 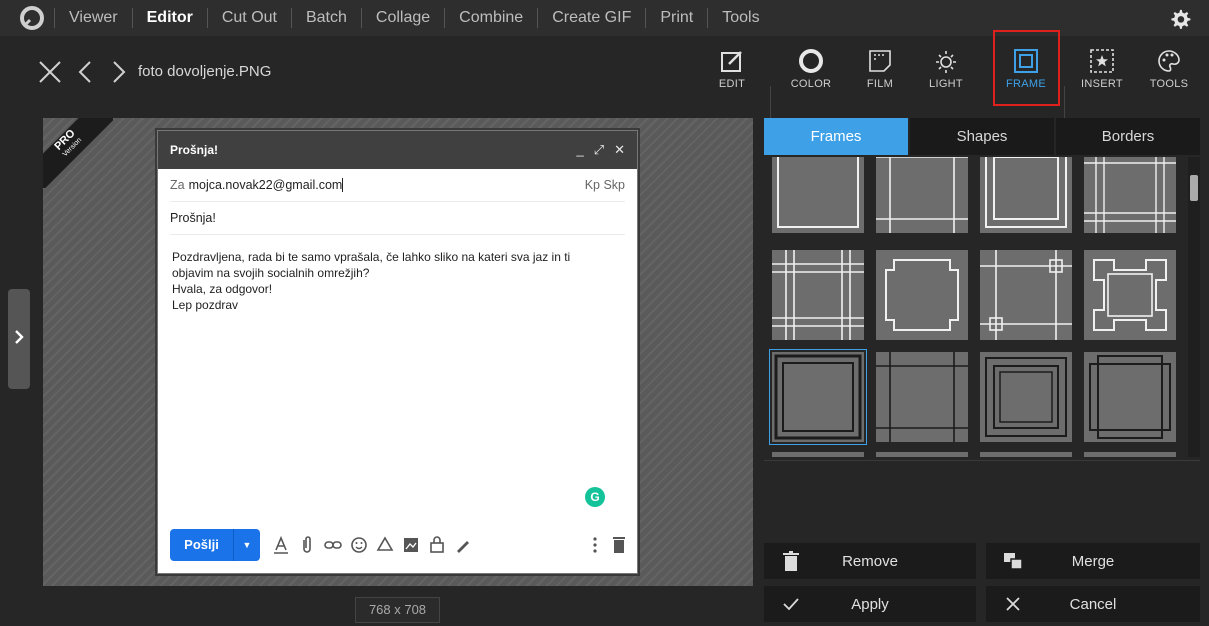 I want to click on remove-button: Remove, so click(x=870, y=561).